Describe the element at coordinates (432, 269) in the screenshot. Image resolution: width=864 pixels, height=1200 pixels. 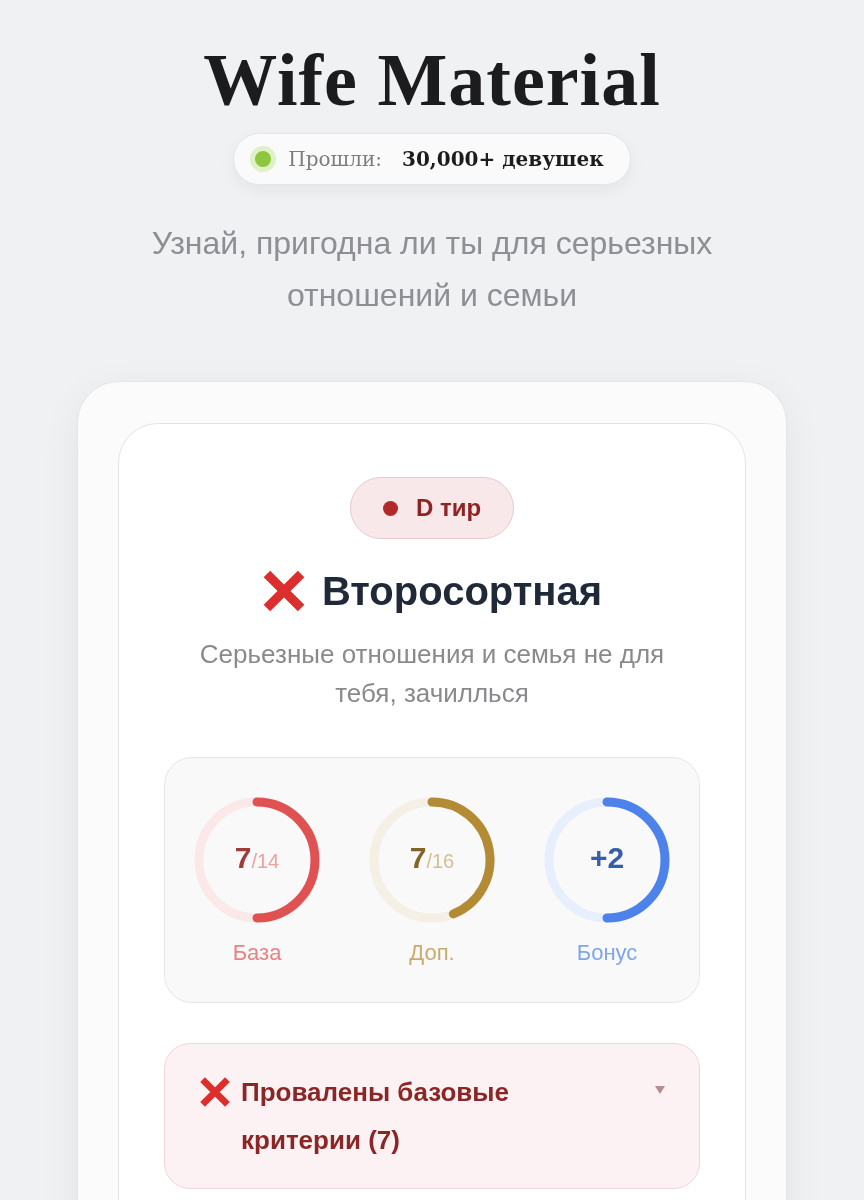
I see `subtitle: Узнай, пригодна ли ты для серьезных отношений и семьи` at that location.